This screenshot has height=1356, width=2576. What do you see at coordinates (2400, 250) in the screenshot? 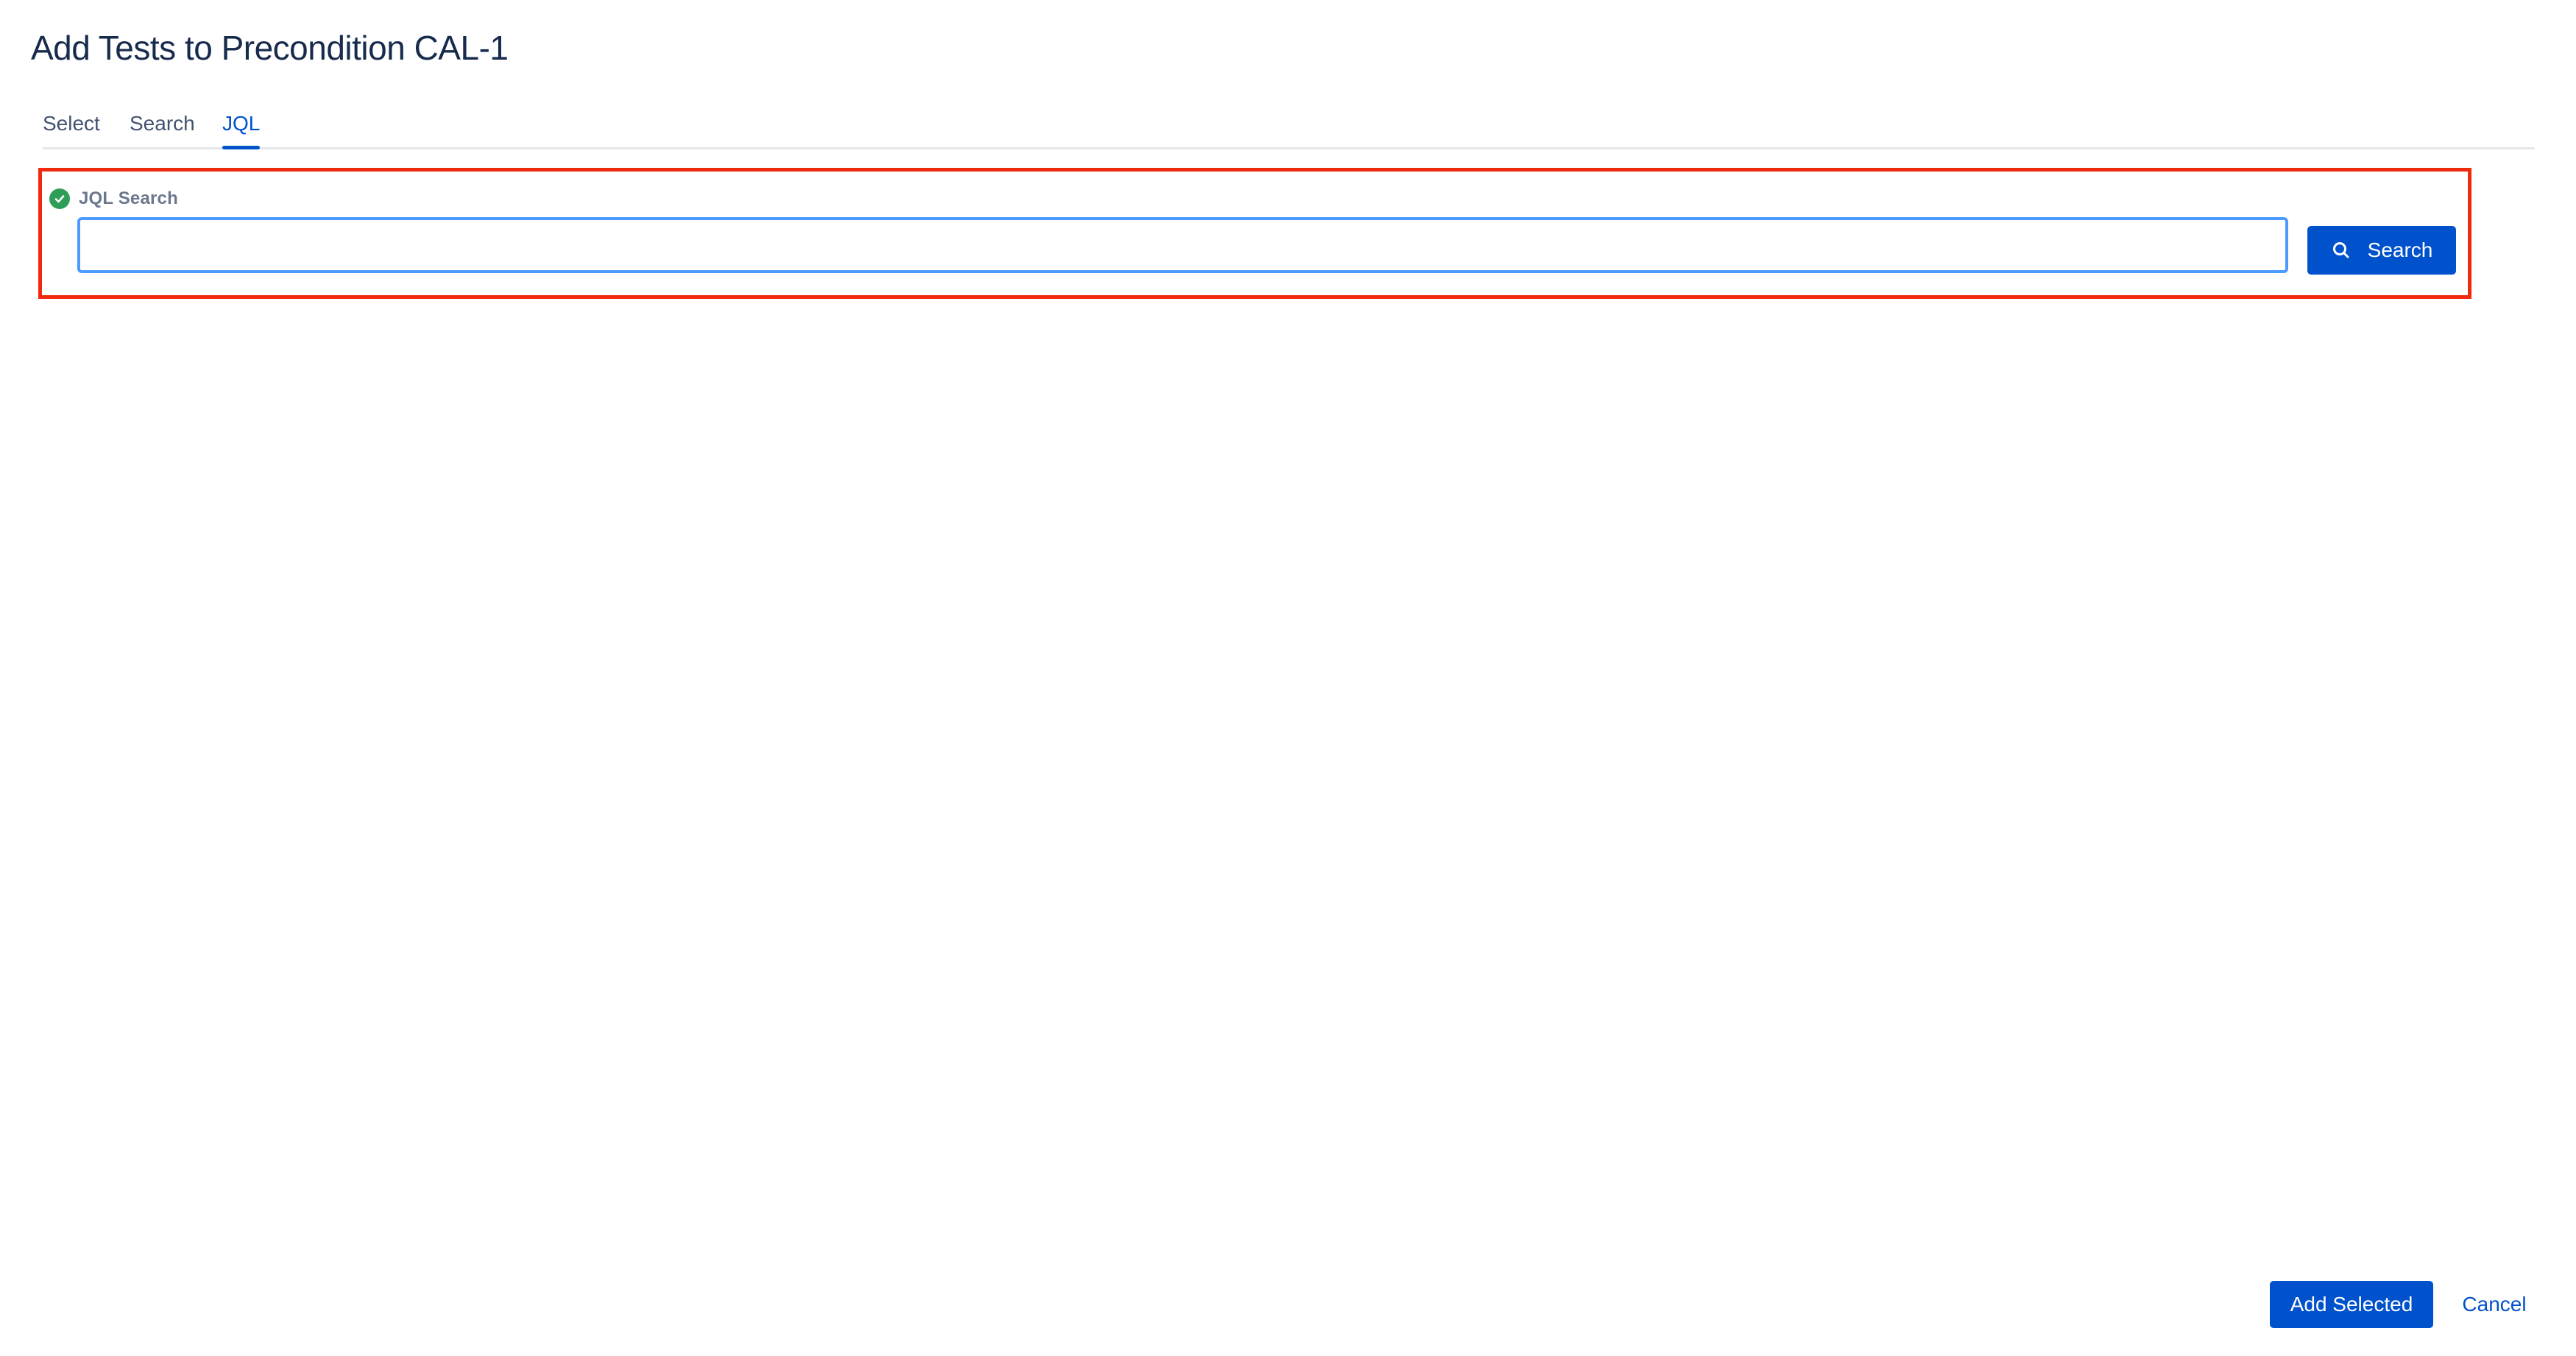
I see `search-button-label: Search` at bounding box center [2400, 250].